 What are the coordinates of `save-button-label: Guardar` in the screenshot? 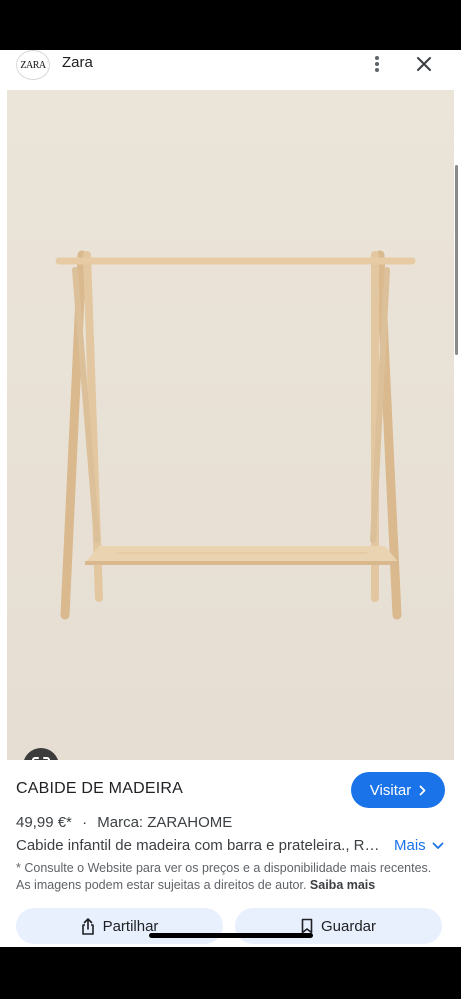 It's located at (348, 926).